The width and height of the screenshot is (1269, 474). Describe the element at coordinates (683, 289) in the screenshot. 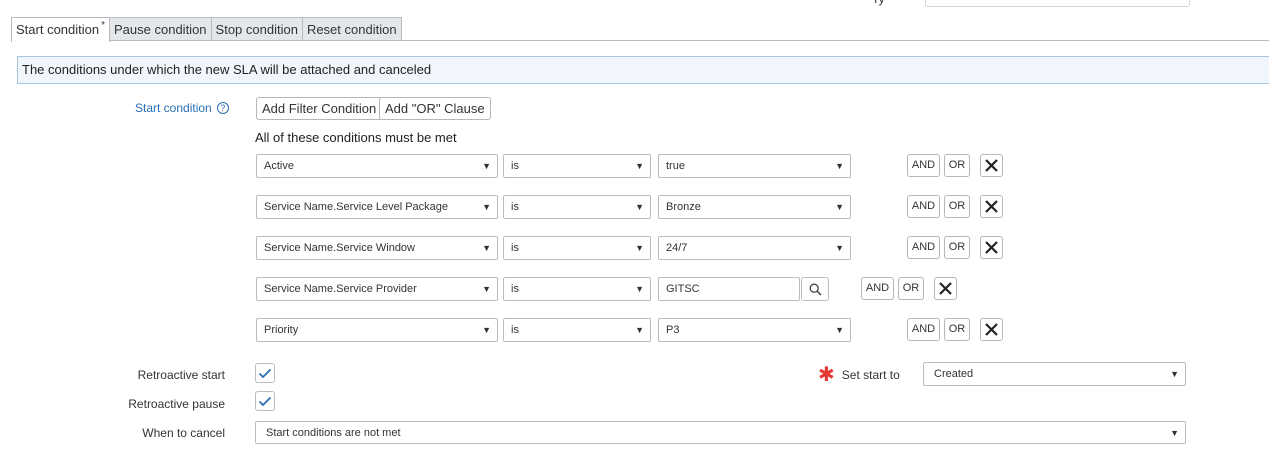

I see `value-text: GITSC` at that location.